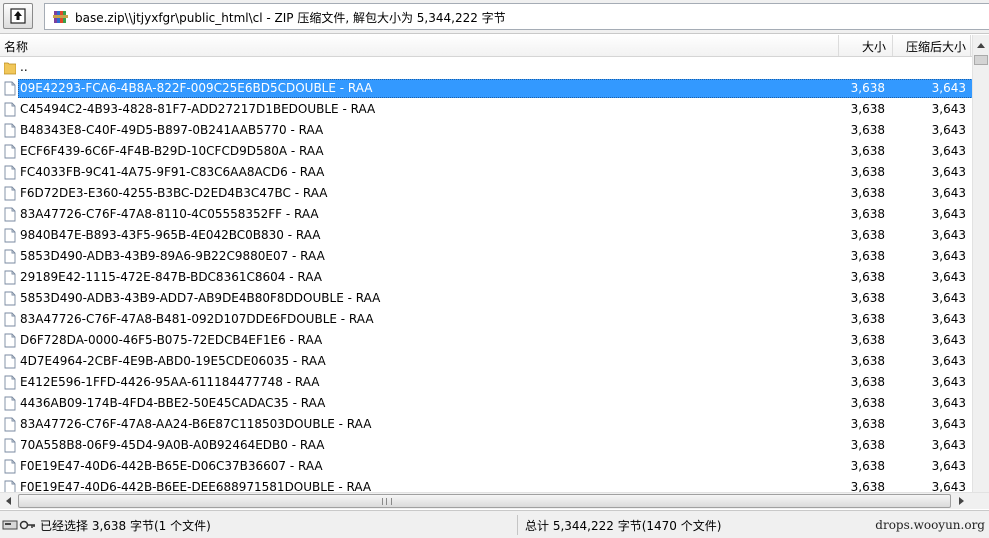 The width and height of the screenshot is (989, 538). I want to click on scroll-up-icon, so click(981, 45).